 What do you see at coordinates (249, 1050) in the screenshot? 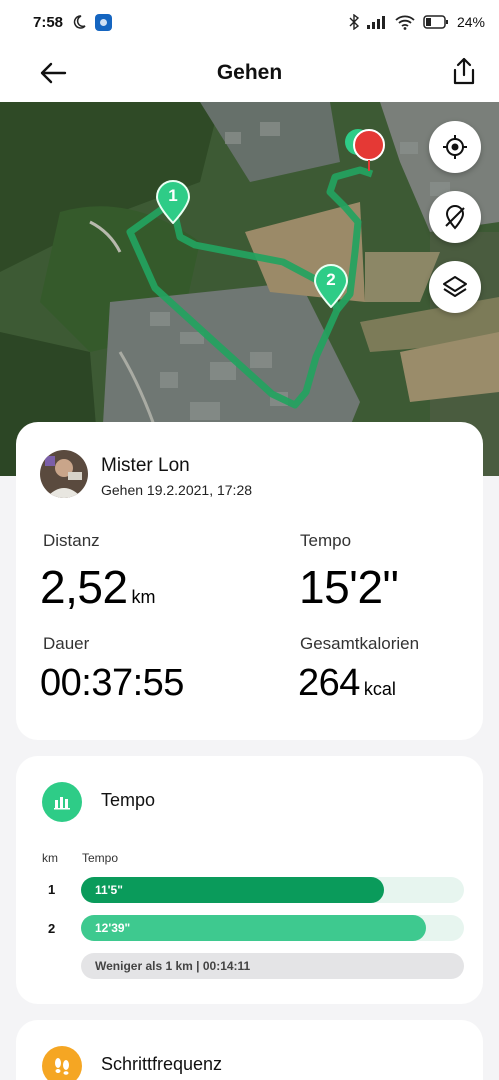
I see `cadence-card: Schrittfrequenz` at bounding box center [249, 1050].